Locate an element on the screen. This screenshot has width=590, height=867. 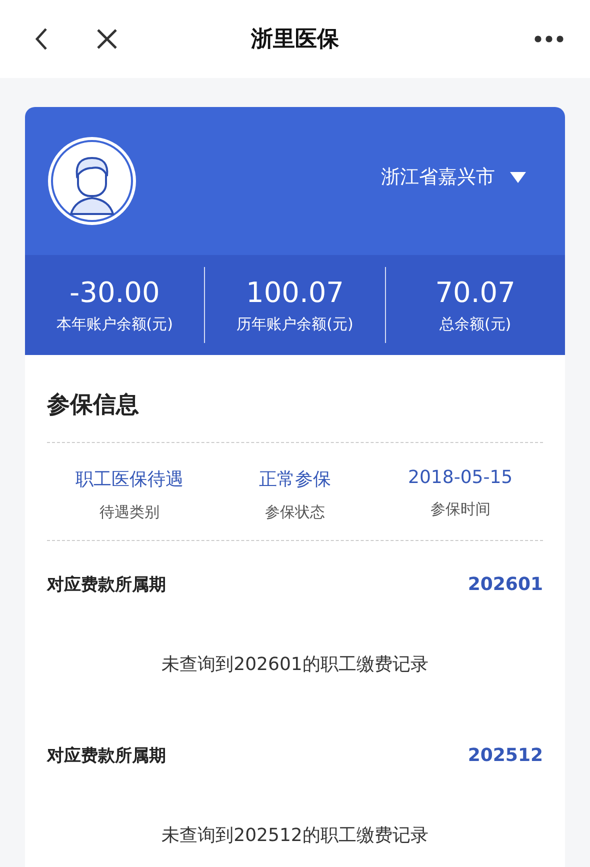
region-dropdown: 浙江省嘉兴市 is located at coordinates (454, 177).